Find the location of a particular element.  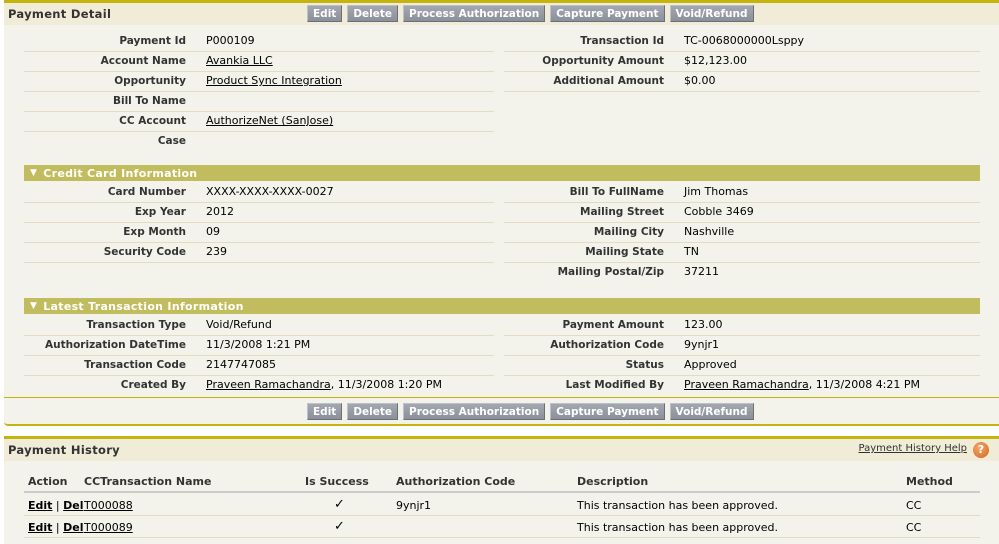

card-number-value: XXXX-XXXX-XXXX-0027 is located at coordinates (270, 191).